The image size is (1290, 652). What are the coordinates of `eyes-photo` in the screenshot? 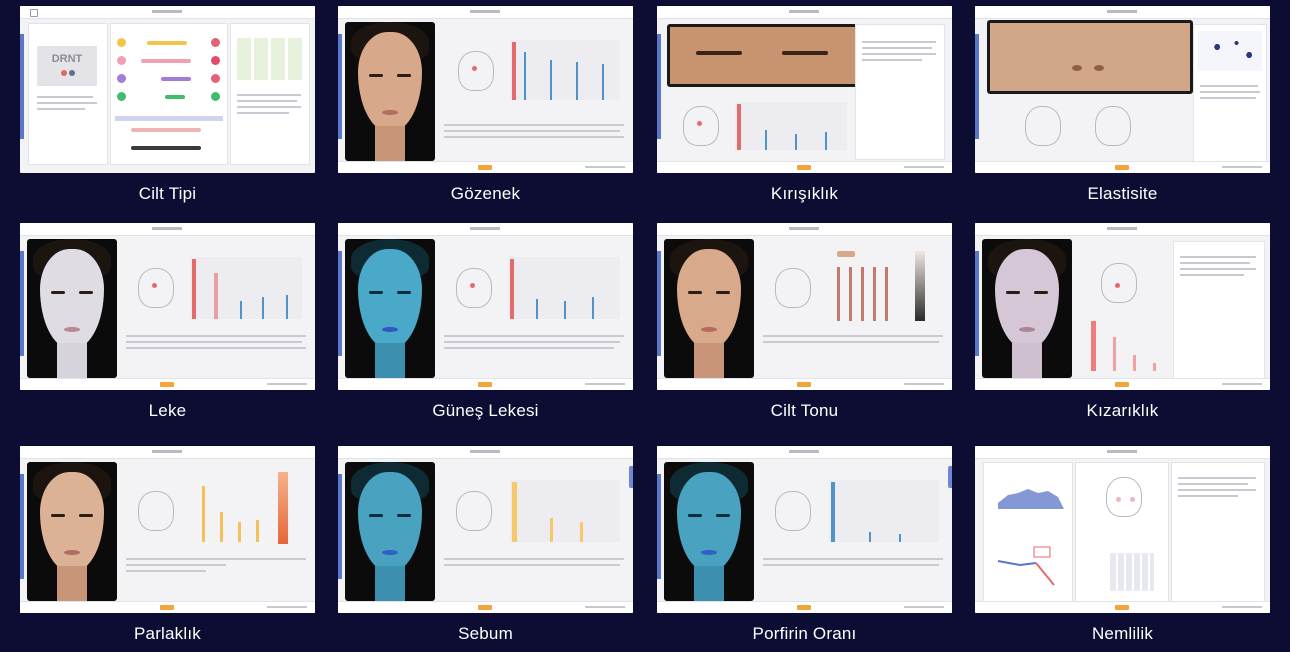 It's located at (762, 55).